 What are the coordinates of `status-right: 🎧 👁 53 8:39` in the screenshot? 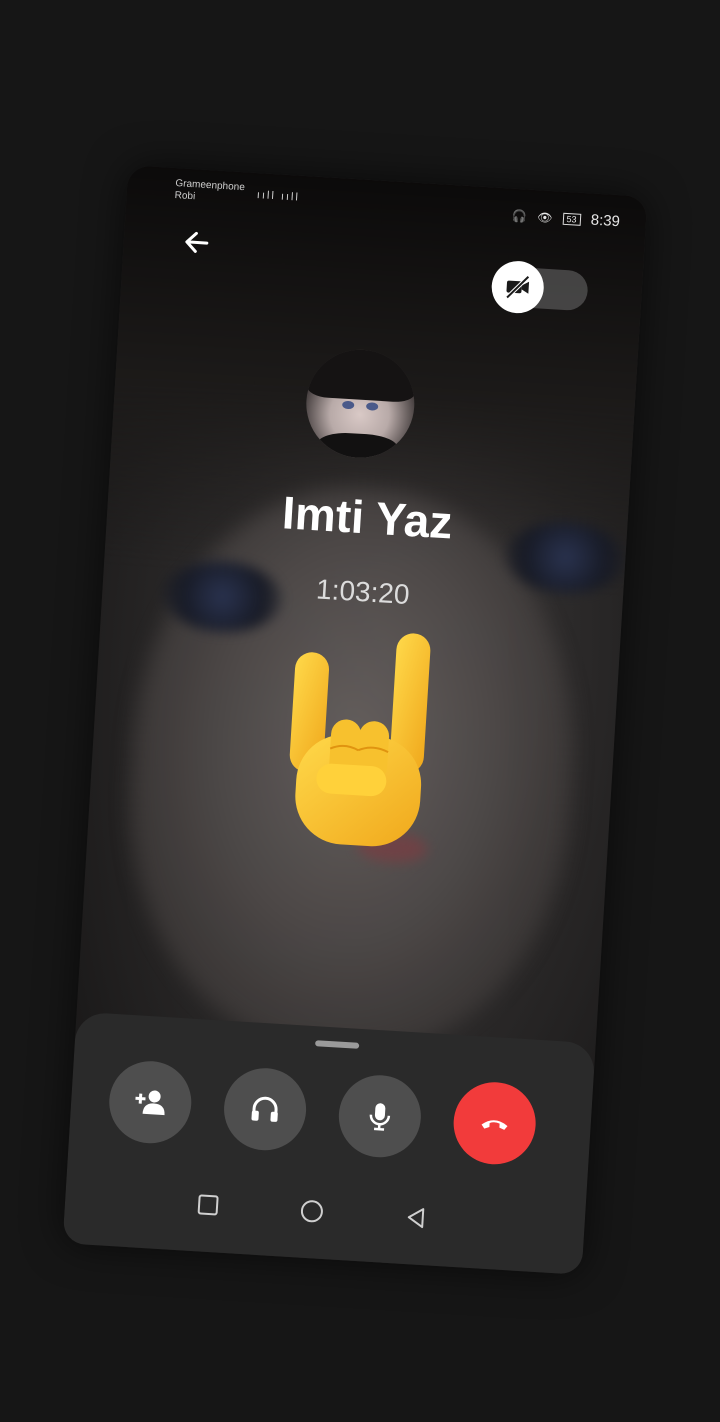 It's located at (566, 219).